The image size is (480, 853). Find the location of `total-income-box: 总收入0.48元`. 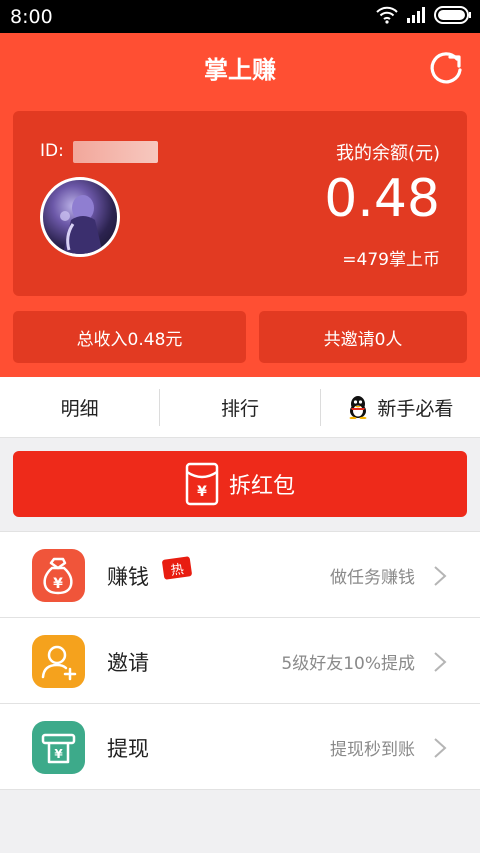

total-income-box: 总收入0.48元 is located at coordinates (129, 337).